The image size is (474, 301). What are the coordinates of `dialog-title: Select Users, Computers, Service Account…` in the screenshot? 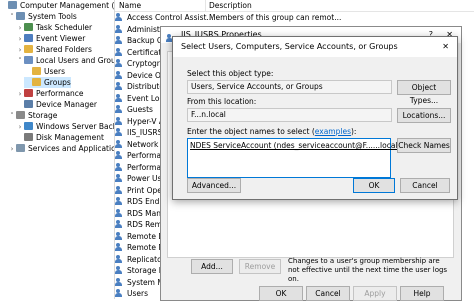 It's located at (289, 46).